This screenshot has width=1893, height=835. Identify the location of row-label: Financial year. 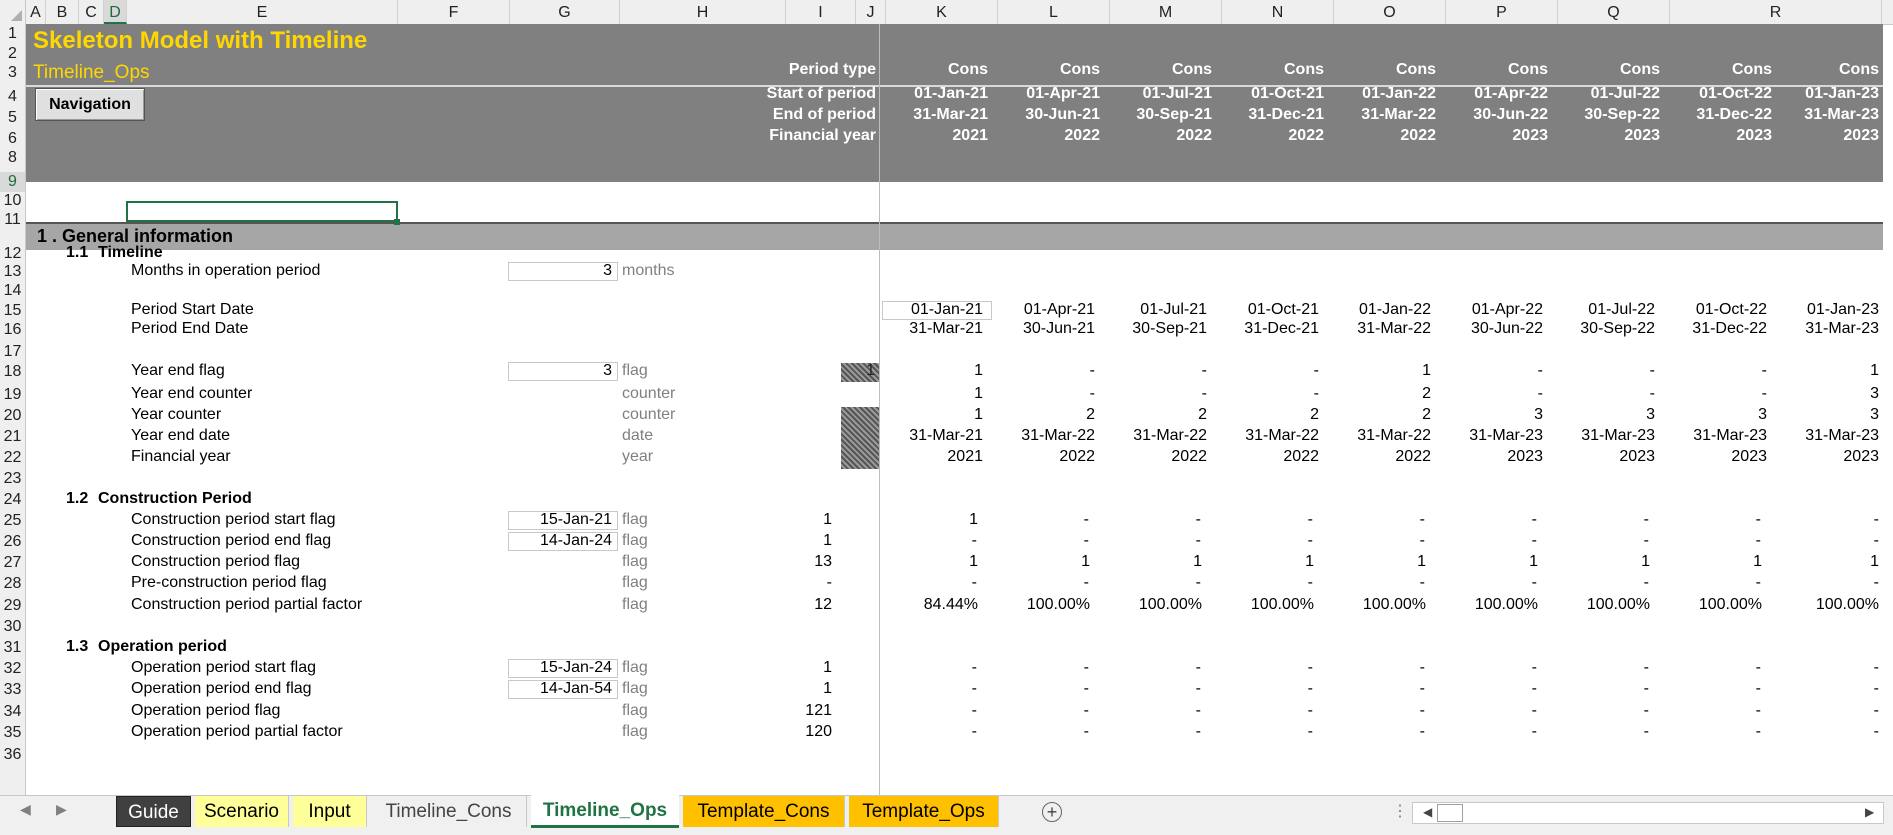
(181, 456).